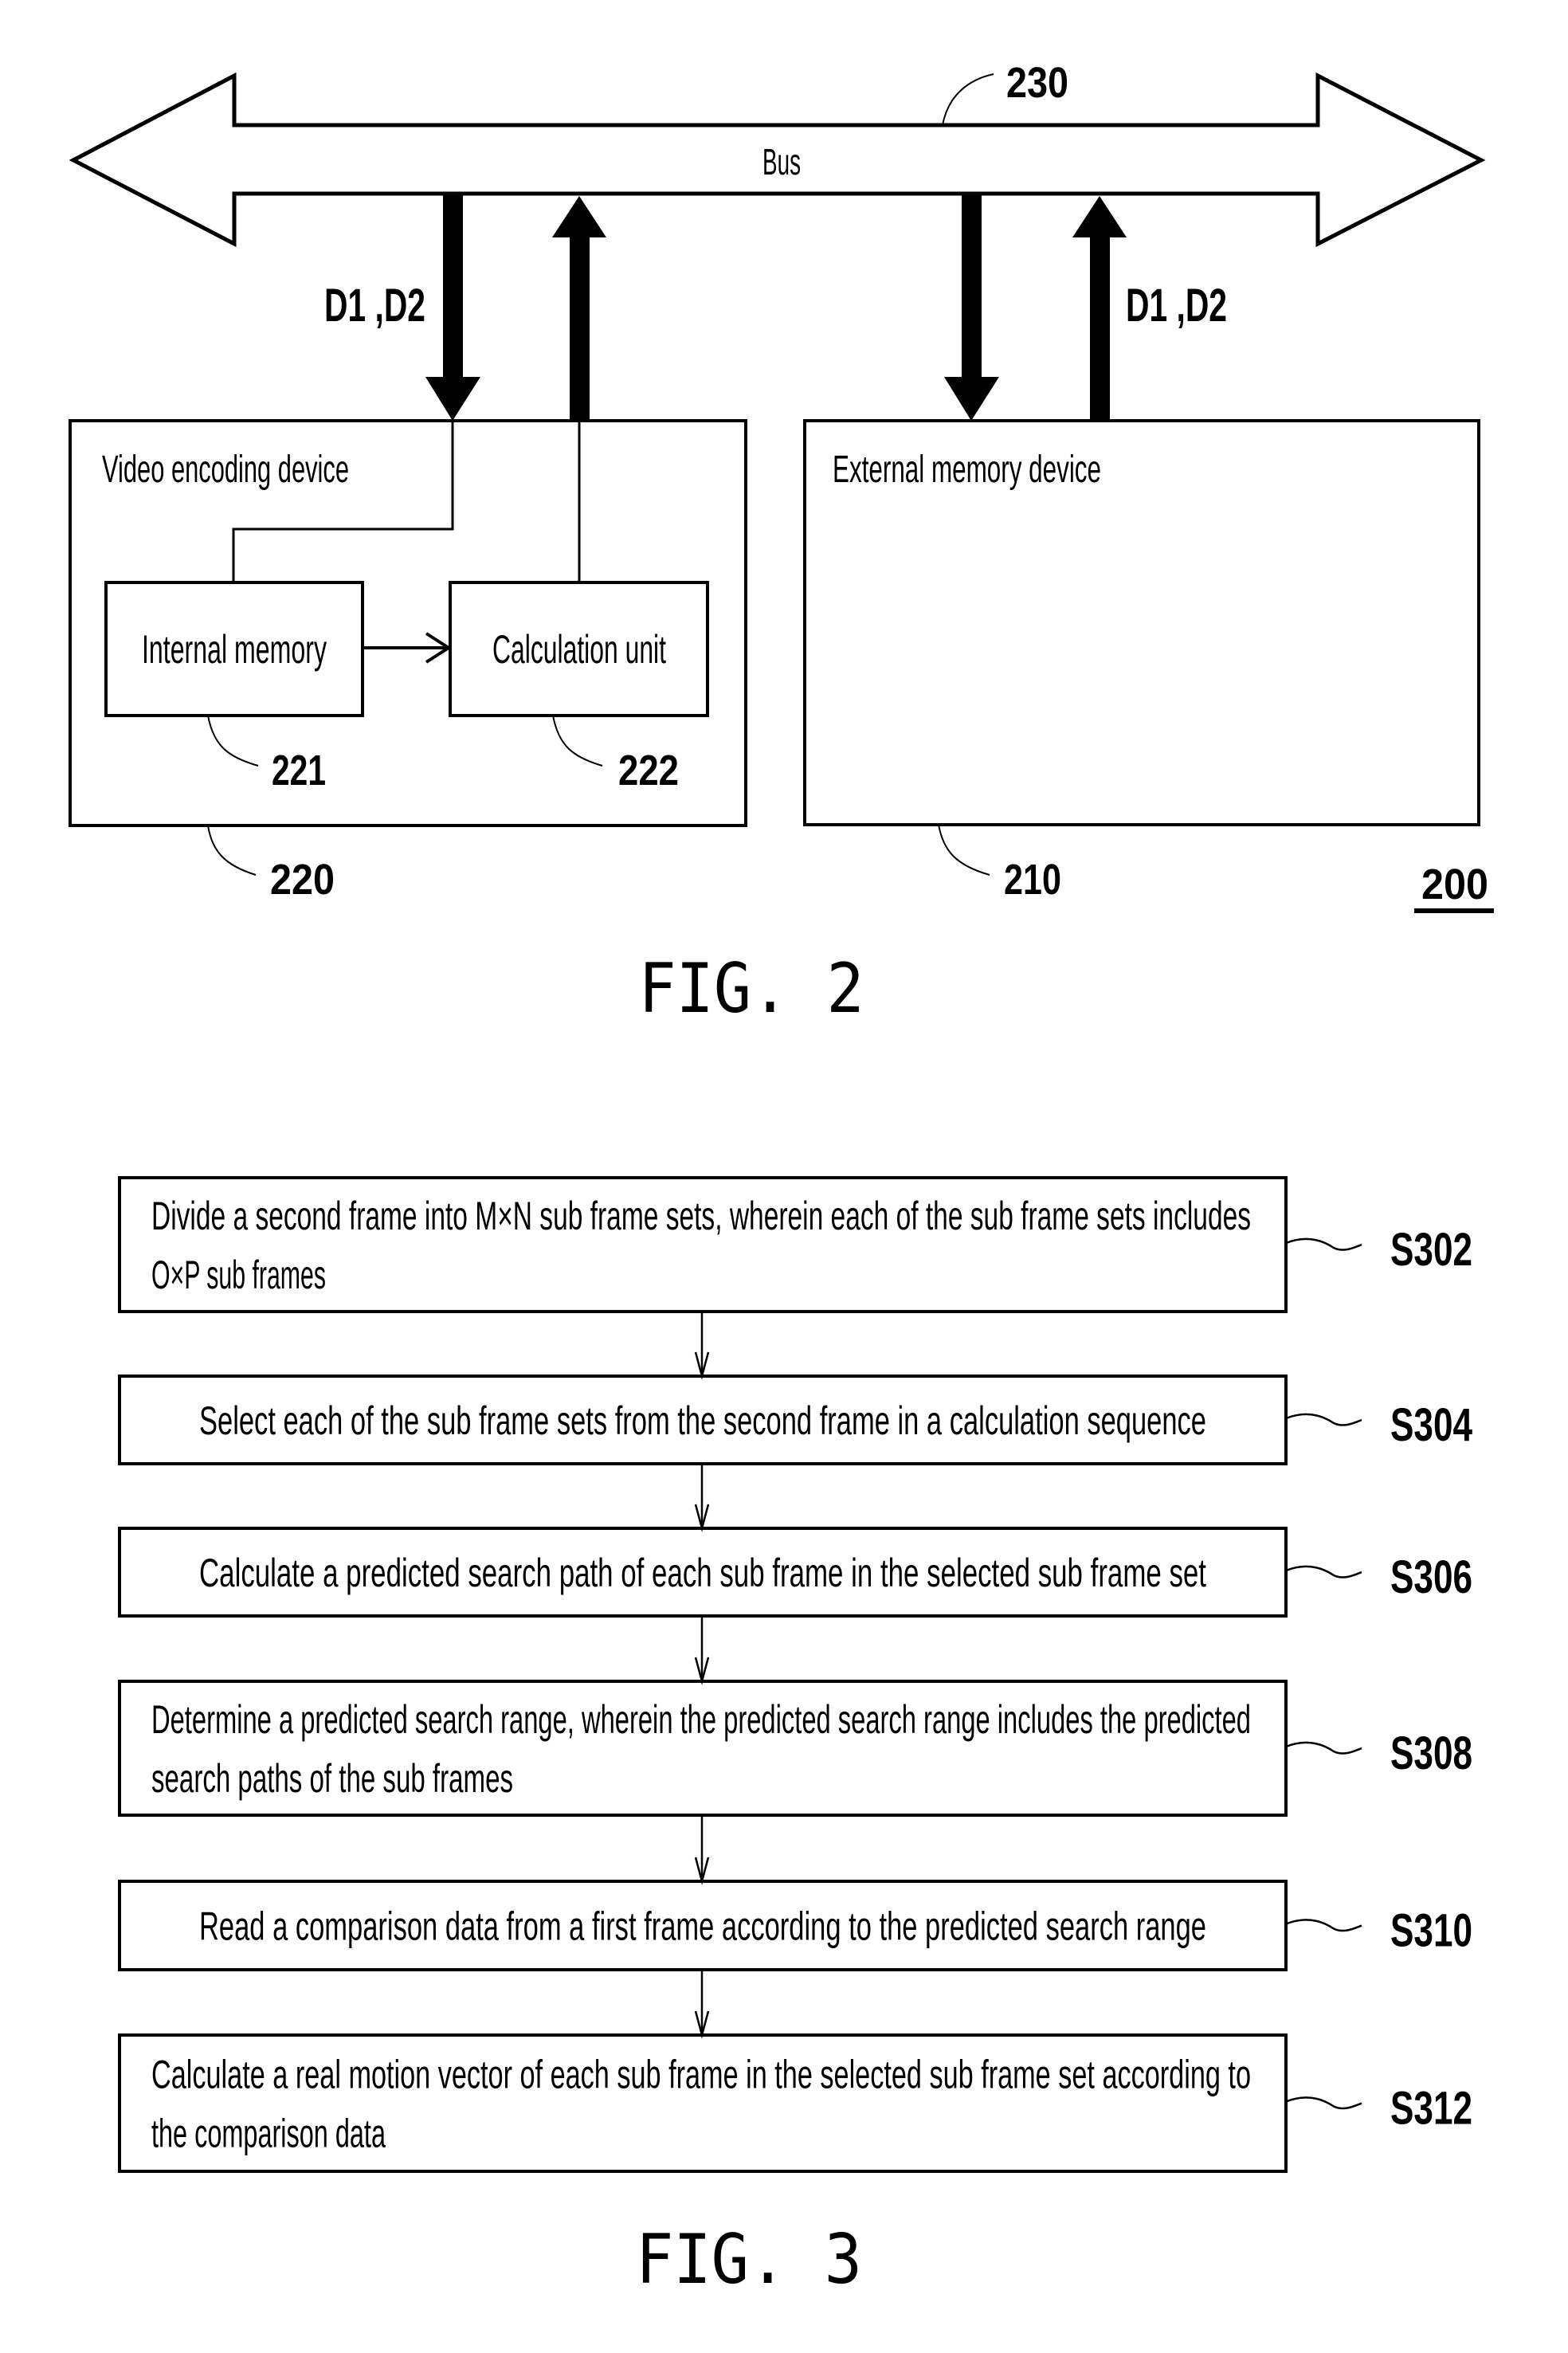  What do you see at coordinates (452, 307) in the screenshot?
I see `bus-to-encoder-arrow` at bounding box center [452, 307].